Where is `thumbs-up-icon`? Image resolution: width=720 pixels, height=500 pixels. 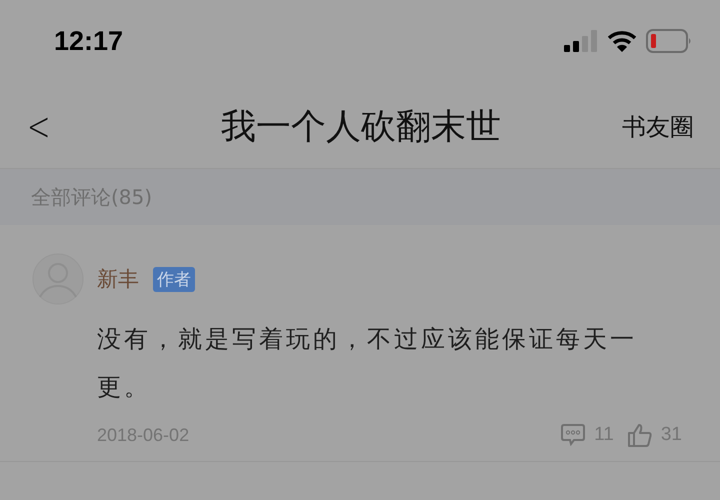
thumbs-up-icon is located at coordinates (640, 435).